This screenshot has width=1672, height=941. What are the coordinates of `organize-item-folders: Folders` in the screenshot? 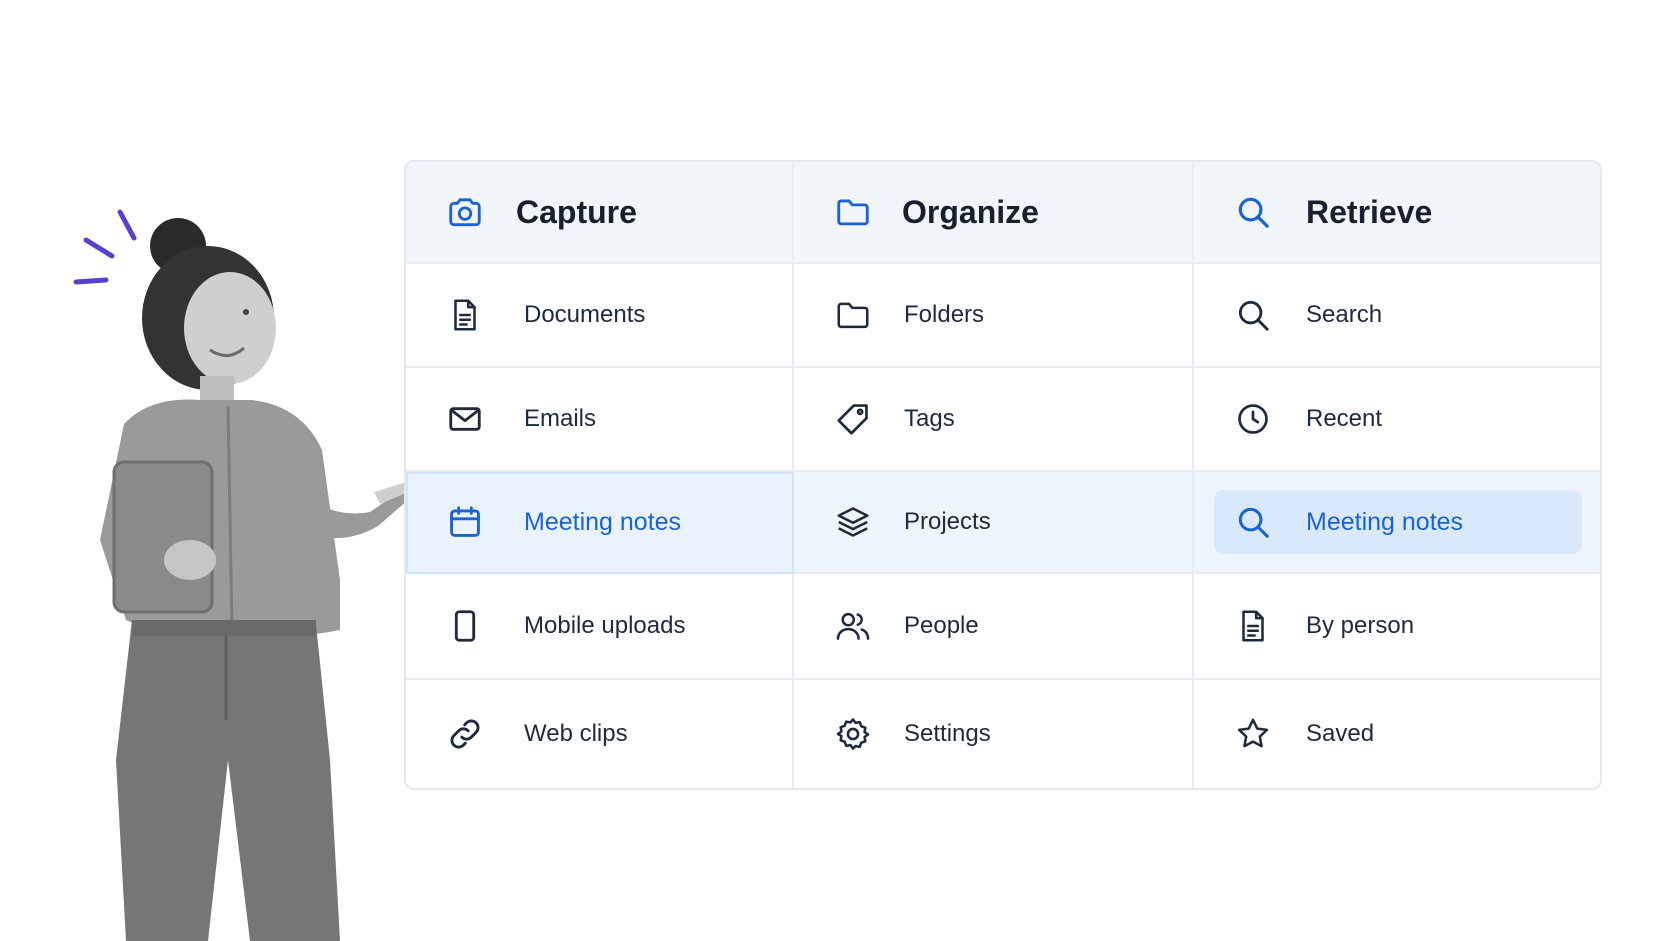 It's located at (994, 316).